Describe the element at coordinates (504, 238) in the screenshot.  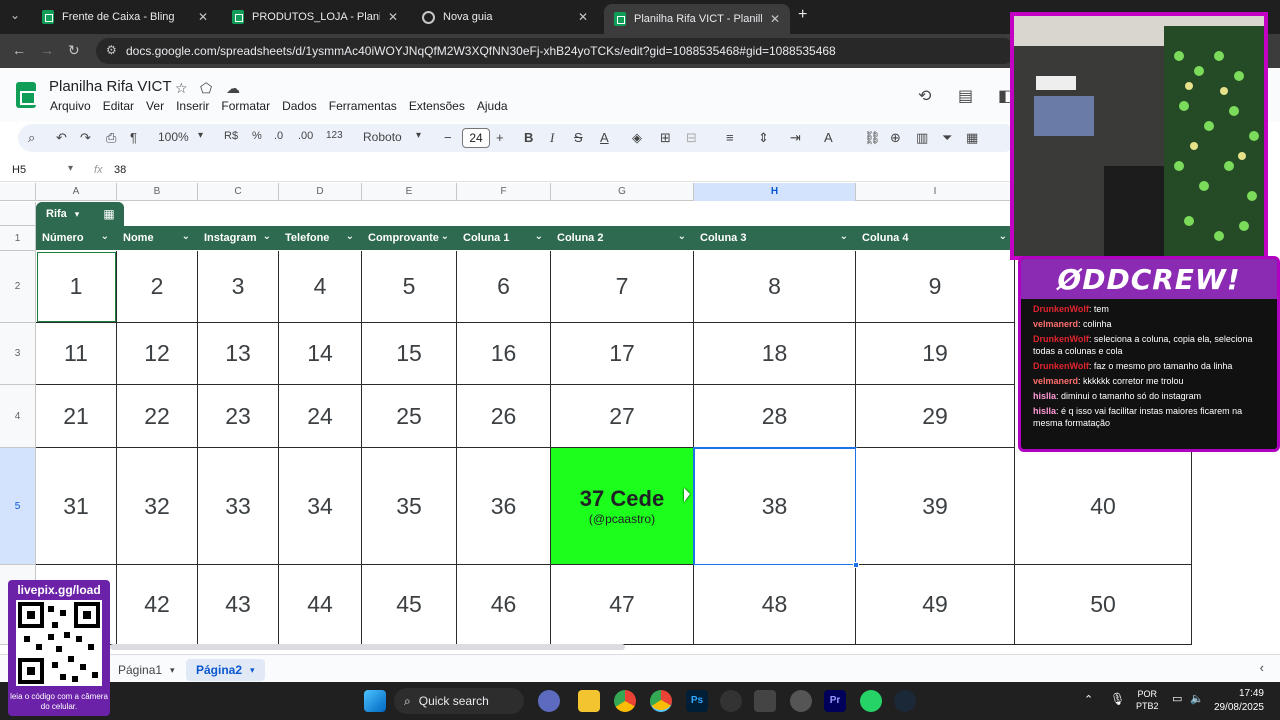
I see `header-coluna-1: Coluna 1 ⌄` at that location.